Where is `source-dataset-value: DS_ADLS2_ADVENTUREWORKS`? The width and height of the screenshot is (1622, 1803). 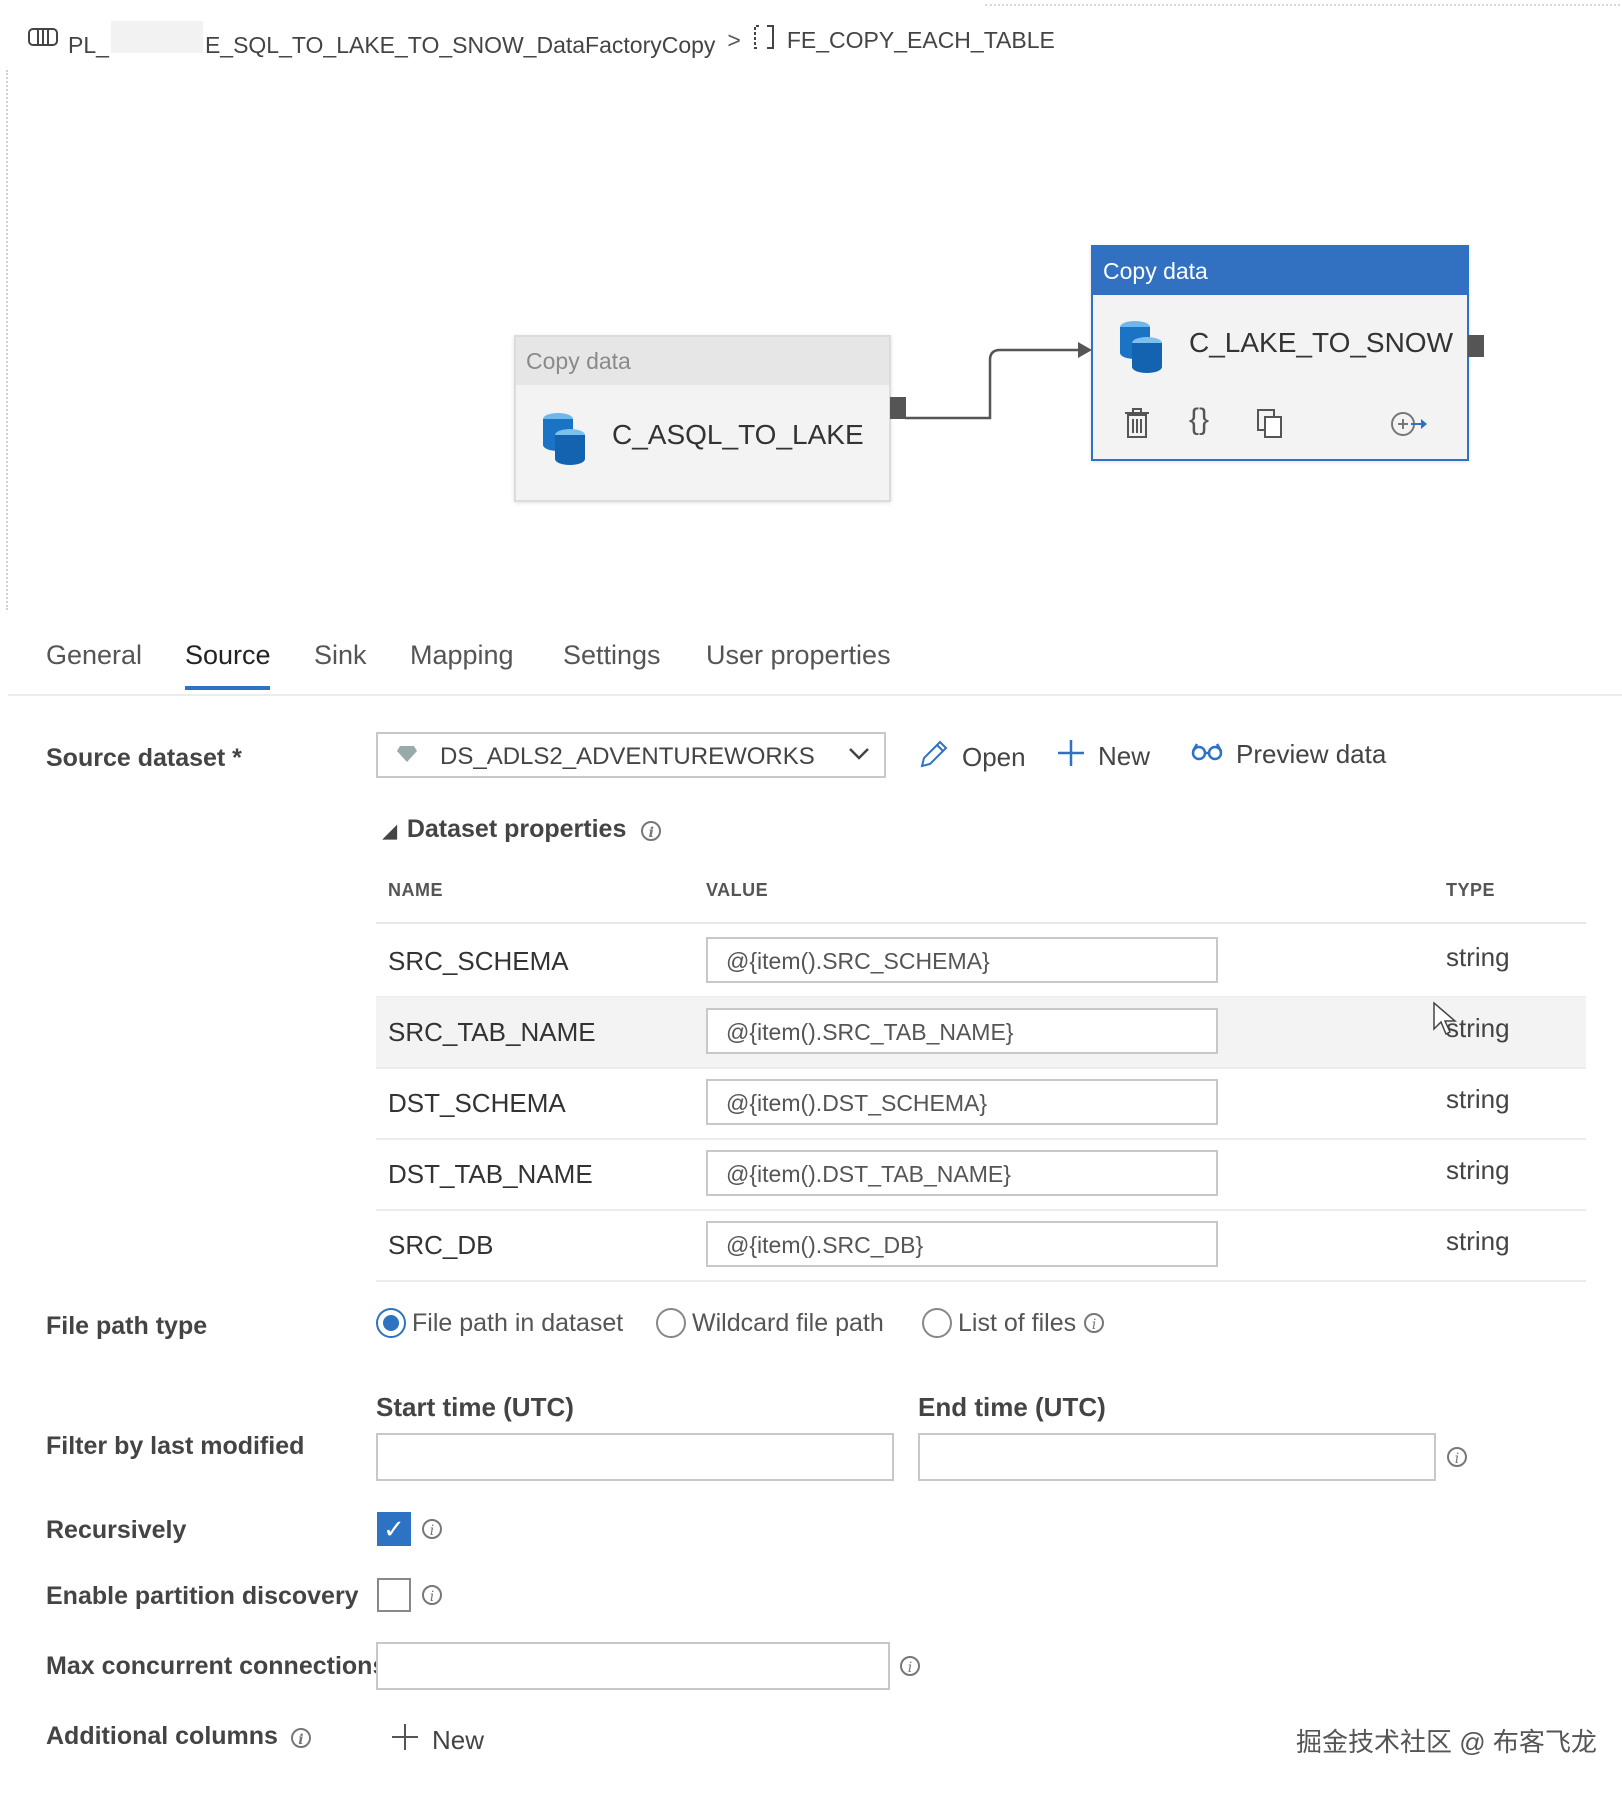
source-dataset-value: DS_ADLS2_ADVENTUREWORKS is located at coordinates (627, 756).